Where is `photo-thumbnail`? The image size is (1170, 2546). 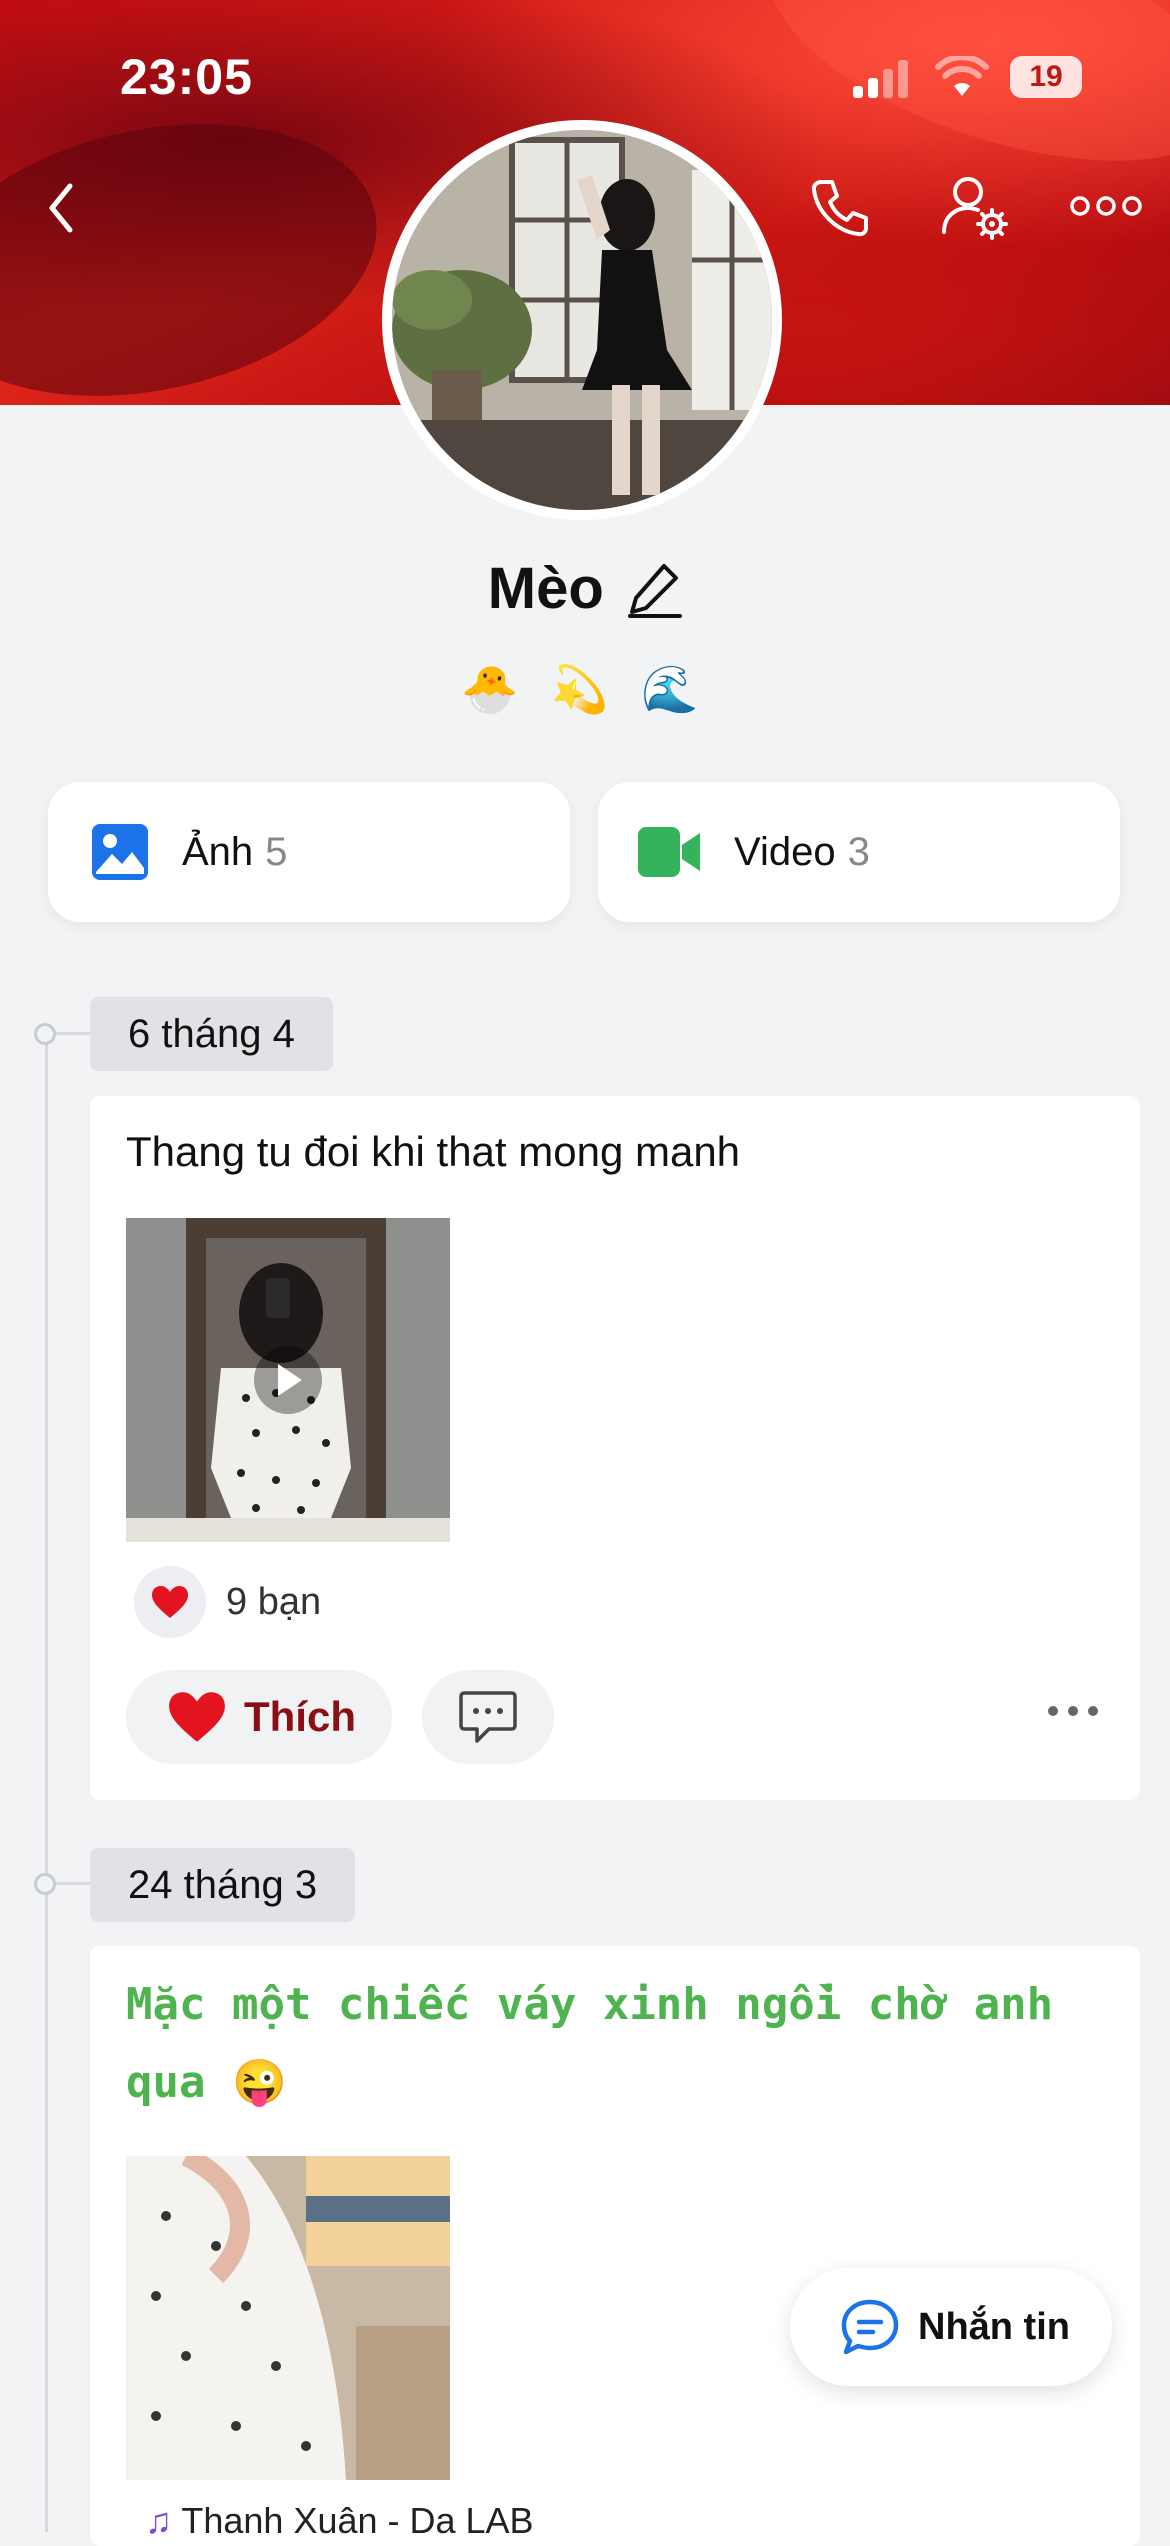
photo-thumbnail is located at coordinates (288, 2318).